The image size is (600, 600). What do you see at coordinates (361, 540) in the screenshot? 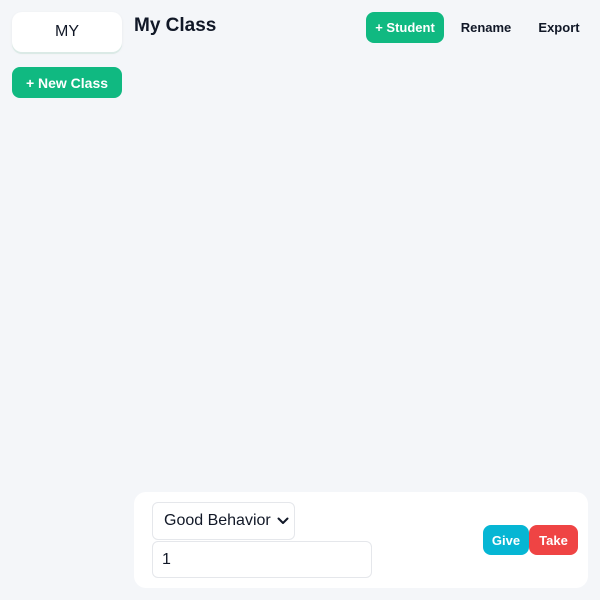
I see `points-action-panel: Good Behavior Give Take` at bounding box center [361, 540].